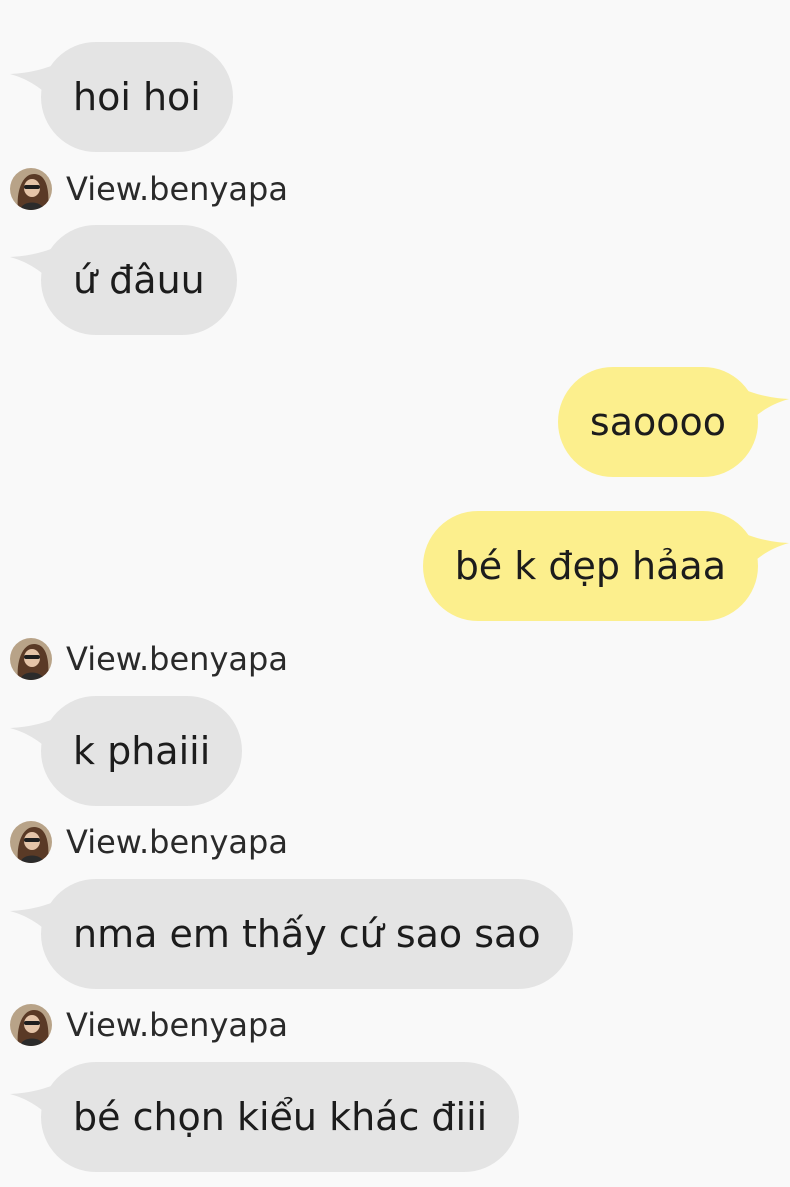 Image resolution: width=790 pixels, height=1187 pixels. I want to click on outgoing-message-bubble: bé k đẹp hảaa, so click(605, 566).